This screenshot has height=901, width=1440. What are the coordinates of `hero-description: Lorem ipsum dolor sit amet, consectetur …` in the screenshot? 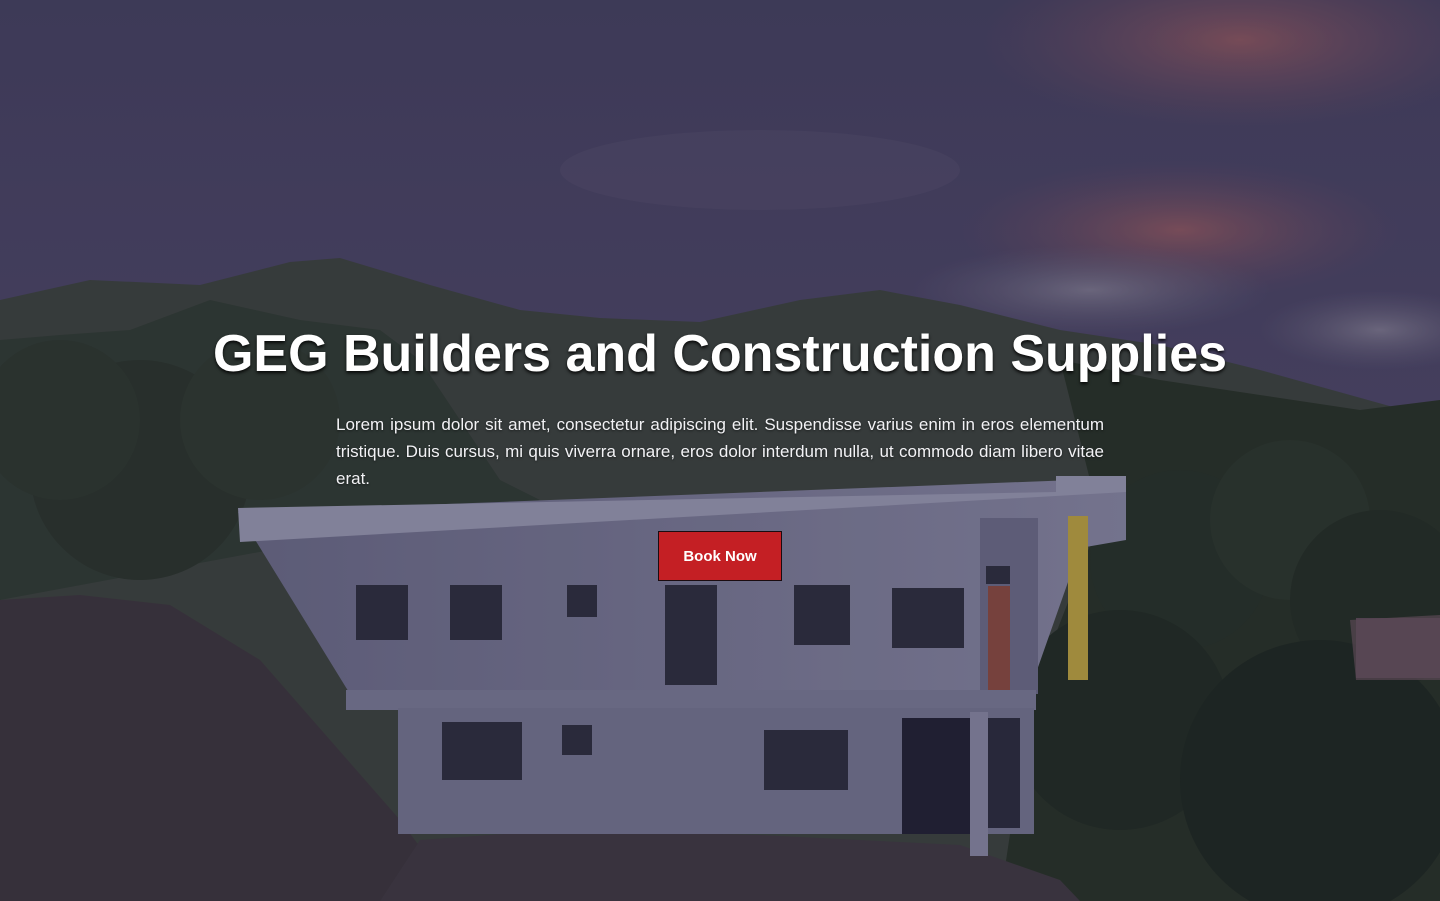 It's located at (720, 451).